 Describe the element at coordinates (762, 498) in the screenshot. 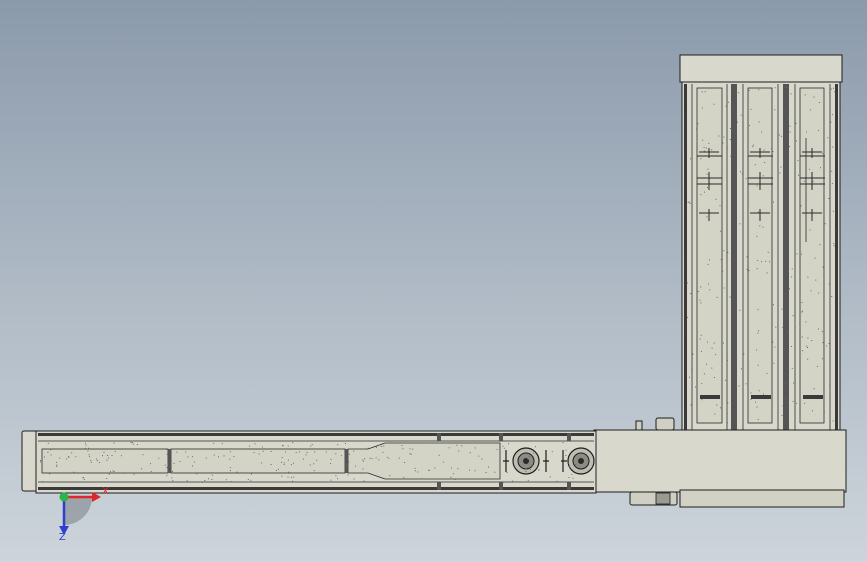

I see `bottom-base-plate` at that location.